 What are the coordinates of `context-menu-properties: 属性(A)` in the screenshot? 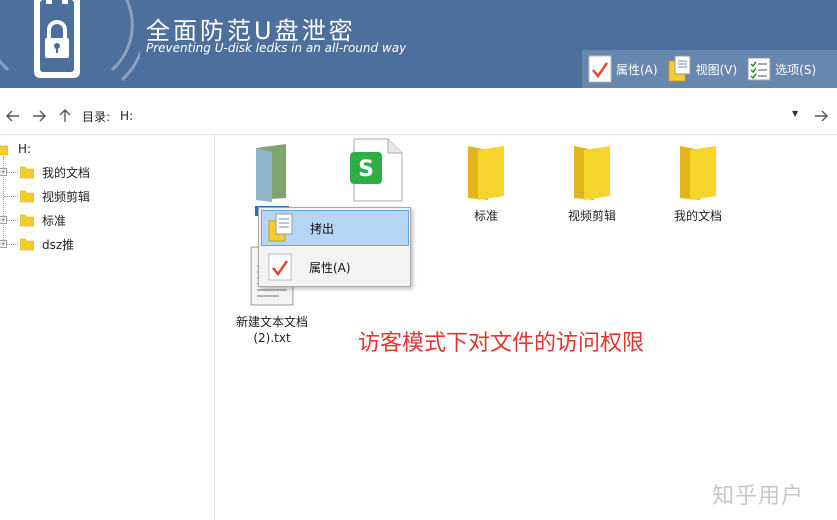 It's located at (335, 267).